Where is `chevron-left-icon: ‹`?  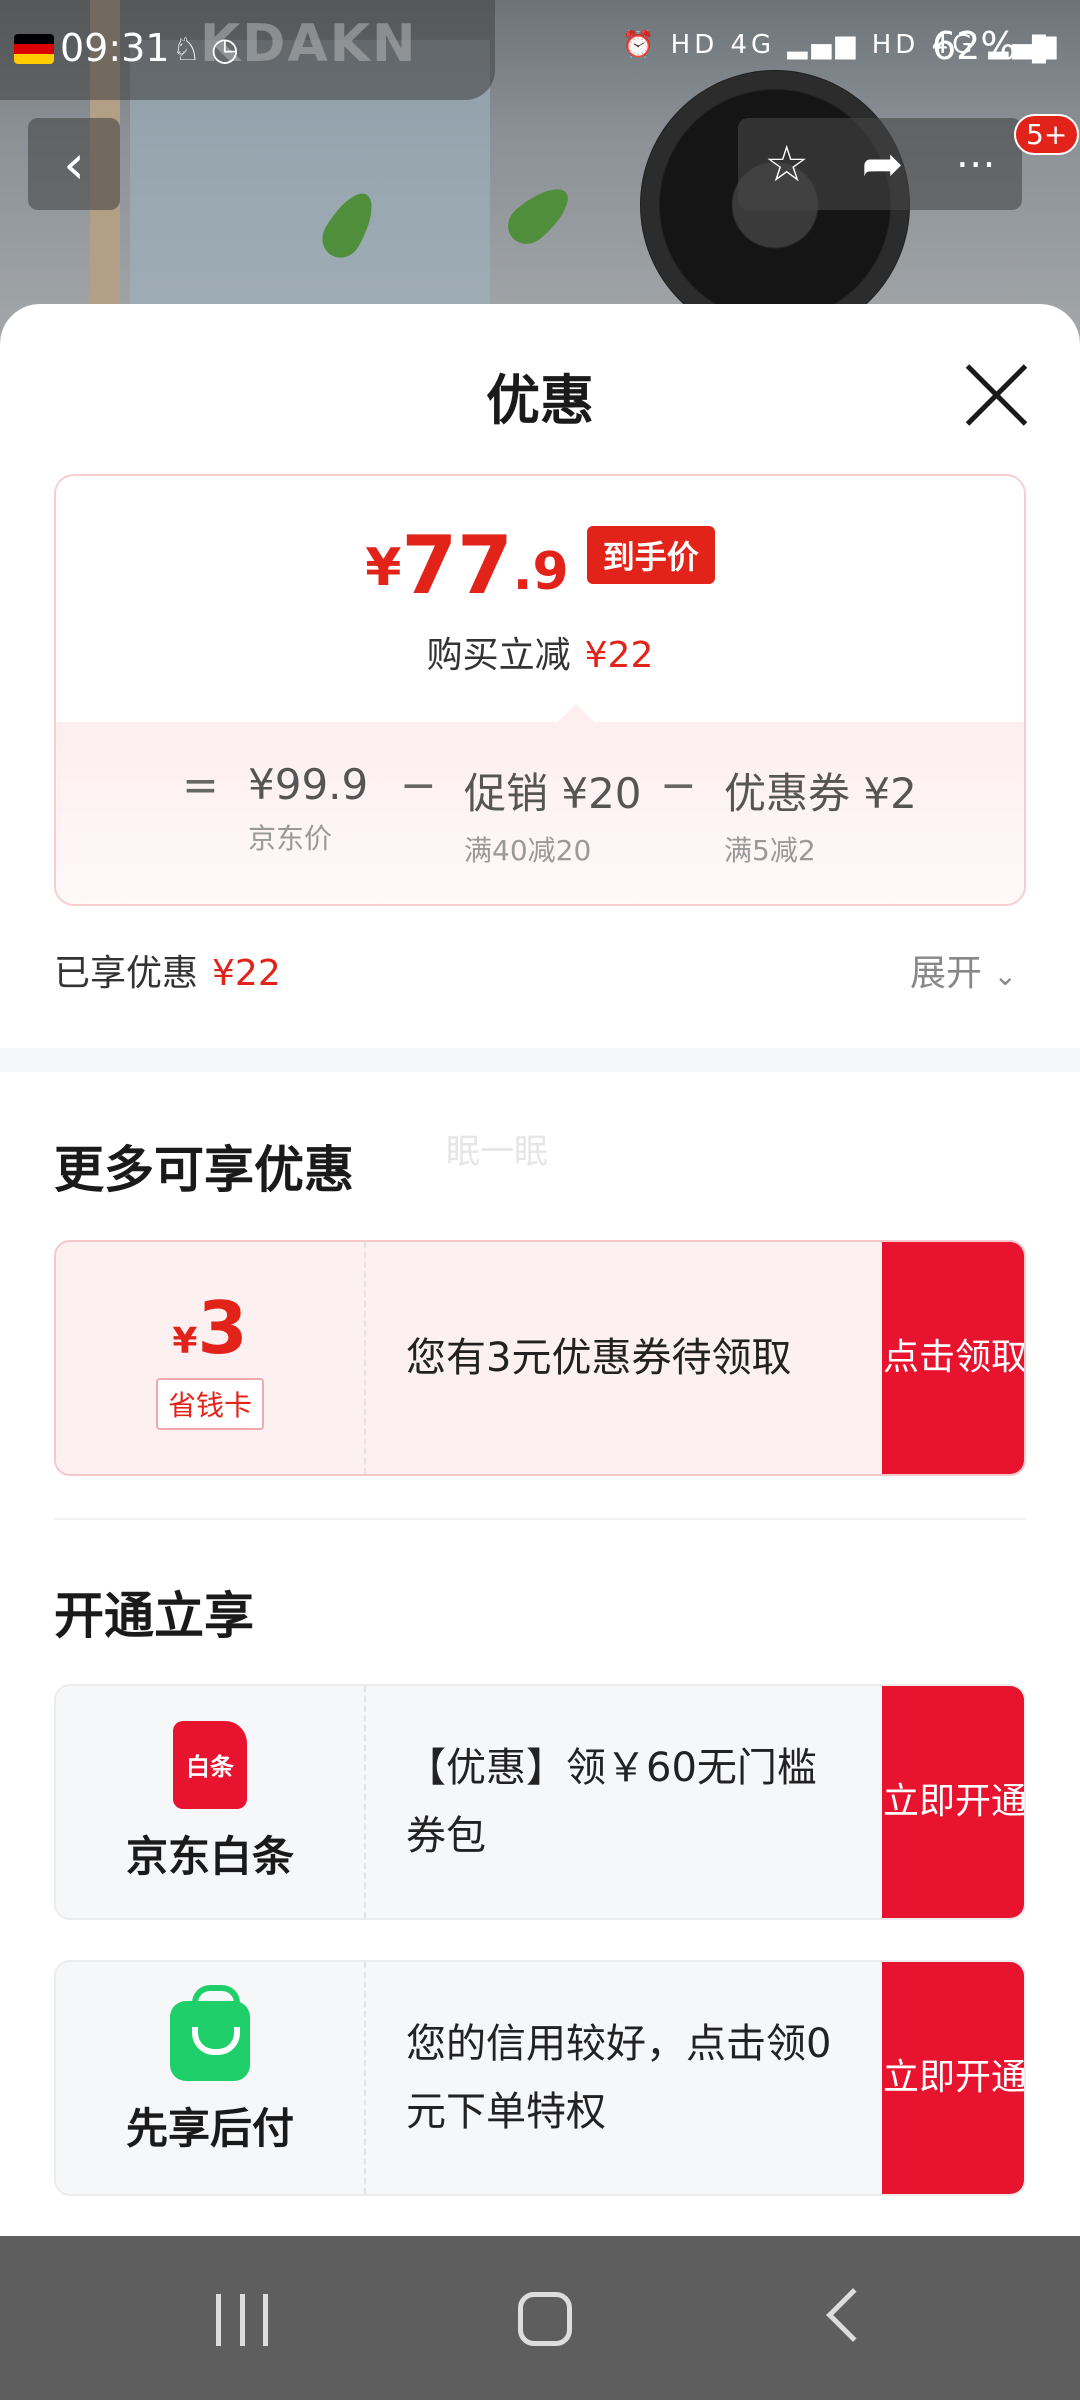
chevron-left-icon: ‹ is located at coordinates (74, 164).